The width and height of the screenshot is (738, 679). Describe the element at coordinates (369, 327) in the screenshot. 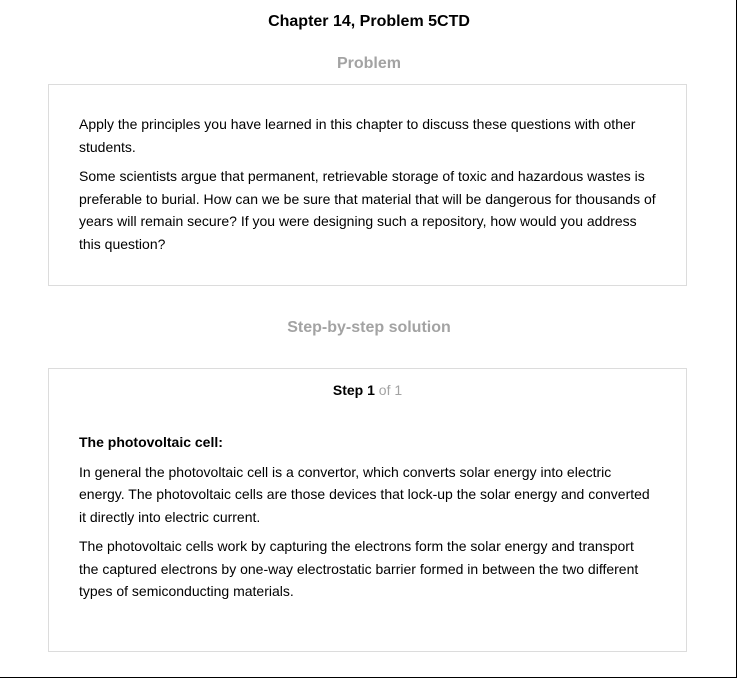

I see `solution-heading: Step-by-step solution` at that location.